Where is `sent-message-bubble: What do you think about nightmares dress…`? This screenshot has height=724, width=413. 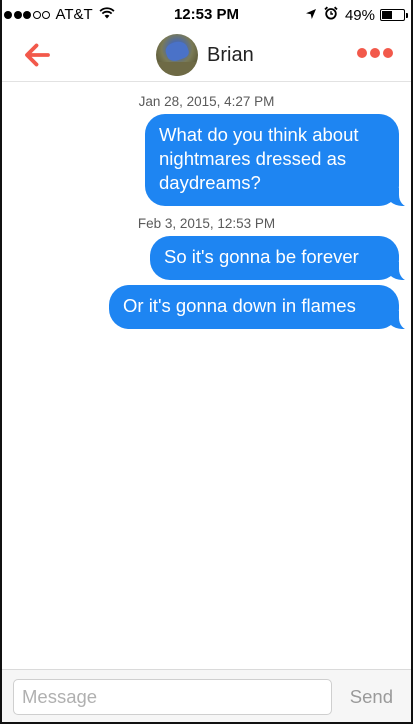
sent-message-bubble: What do you think about nightmares dress… is located at coordinates (278, 160).